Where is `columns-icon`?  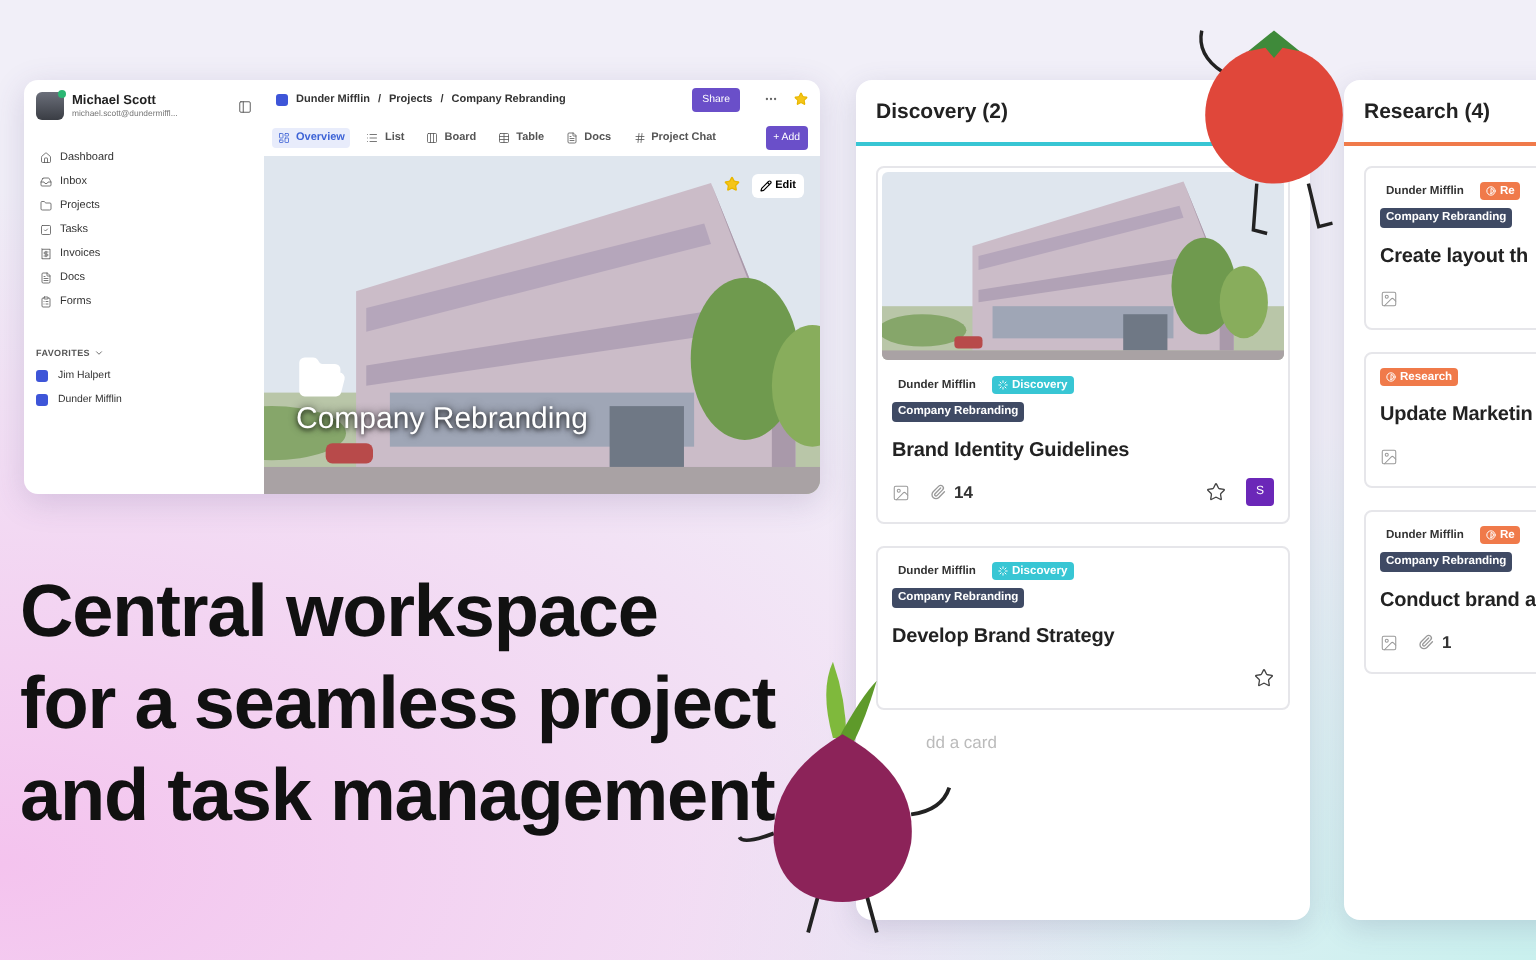 columns-icon is located at coordinates (432, 137).